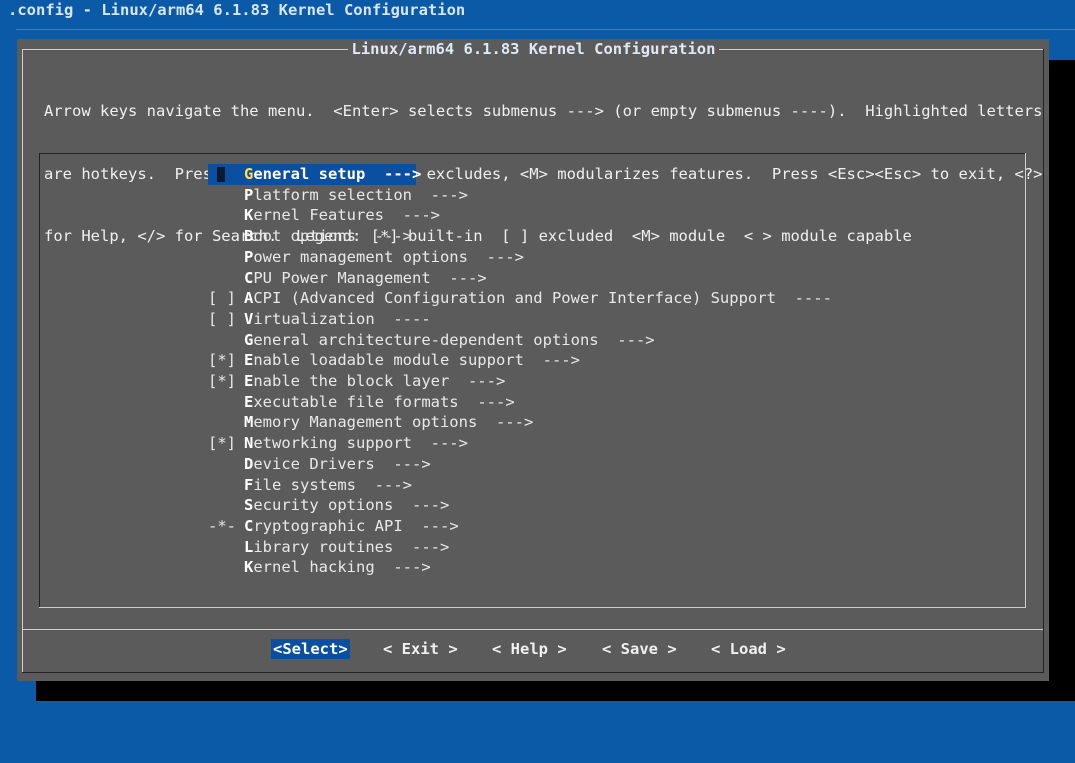 The height and width of the screenshot is (763, 1075). I want to click on menu-item-label: General setup, so click(304, 174).